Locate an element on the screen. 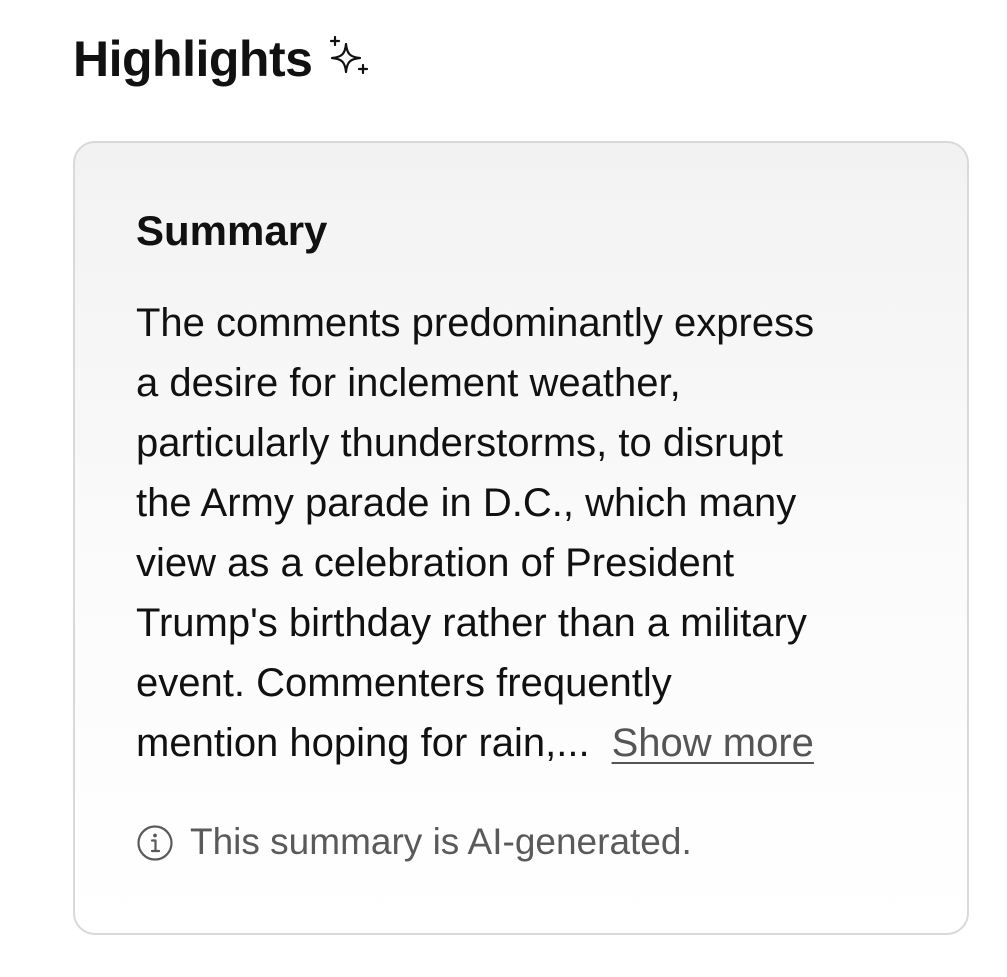  info-icon is located at coordinates (155, 842).